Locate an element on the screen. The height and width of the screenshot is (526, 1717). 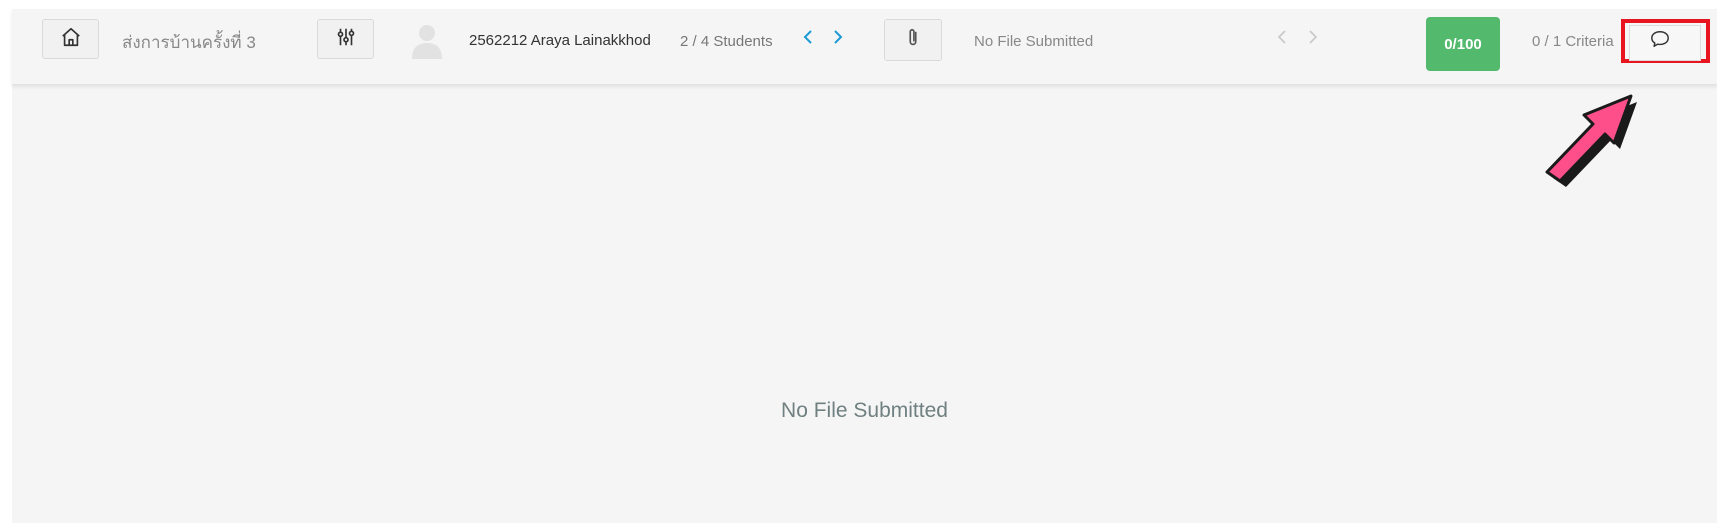
previous-file-button is located at coordinates (1282, 39).